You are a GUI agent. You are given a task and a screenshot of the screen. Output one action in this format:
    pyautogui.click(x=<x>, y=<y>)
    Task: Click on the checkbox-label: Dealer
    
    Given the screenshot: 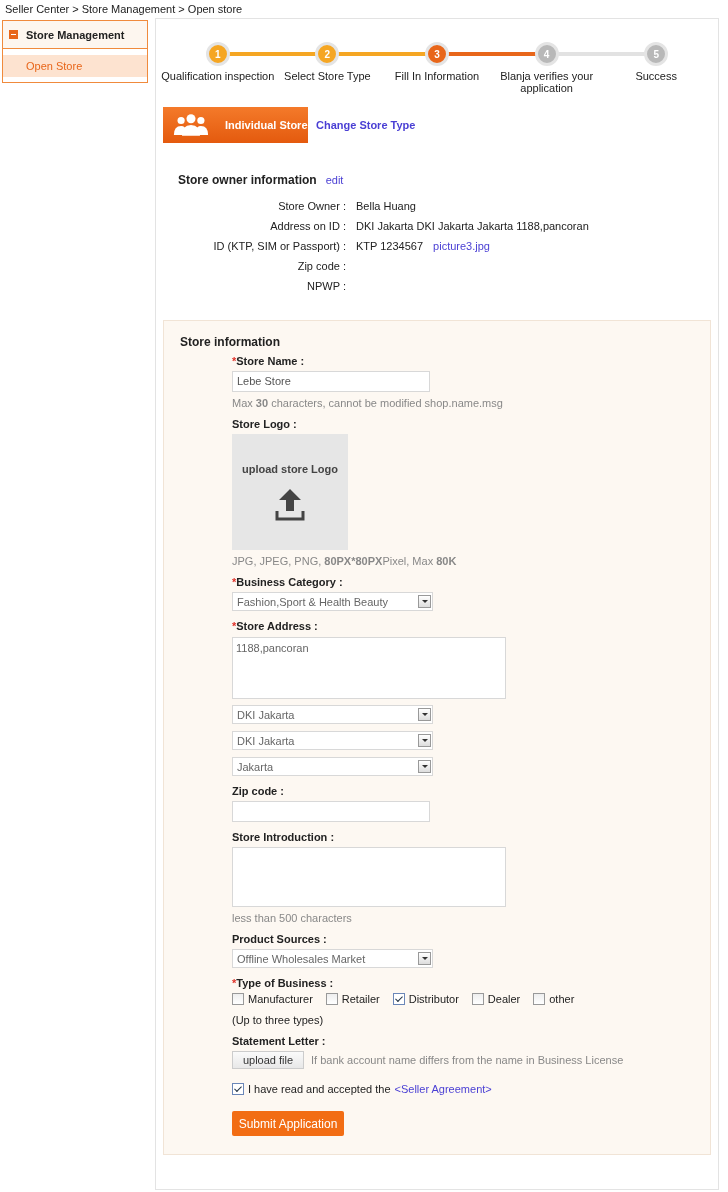 What is the action you would take?
    pyautogui.click(x=504, y=999)
    